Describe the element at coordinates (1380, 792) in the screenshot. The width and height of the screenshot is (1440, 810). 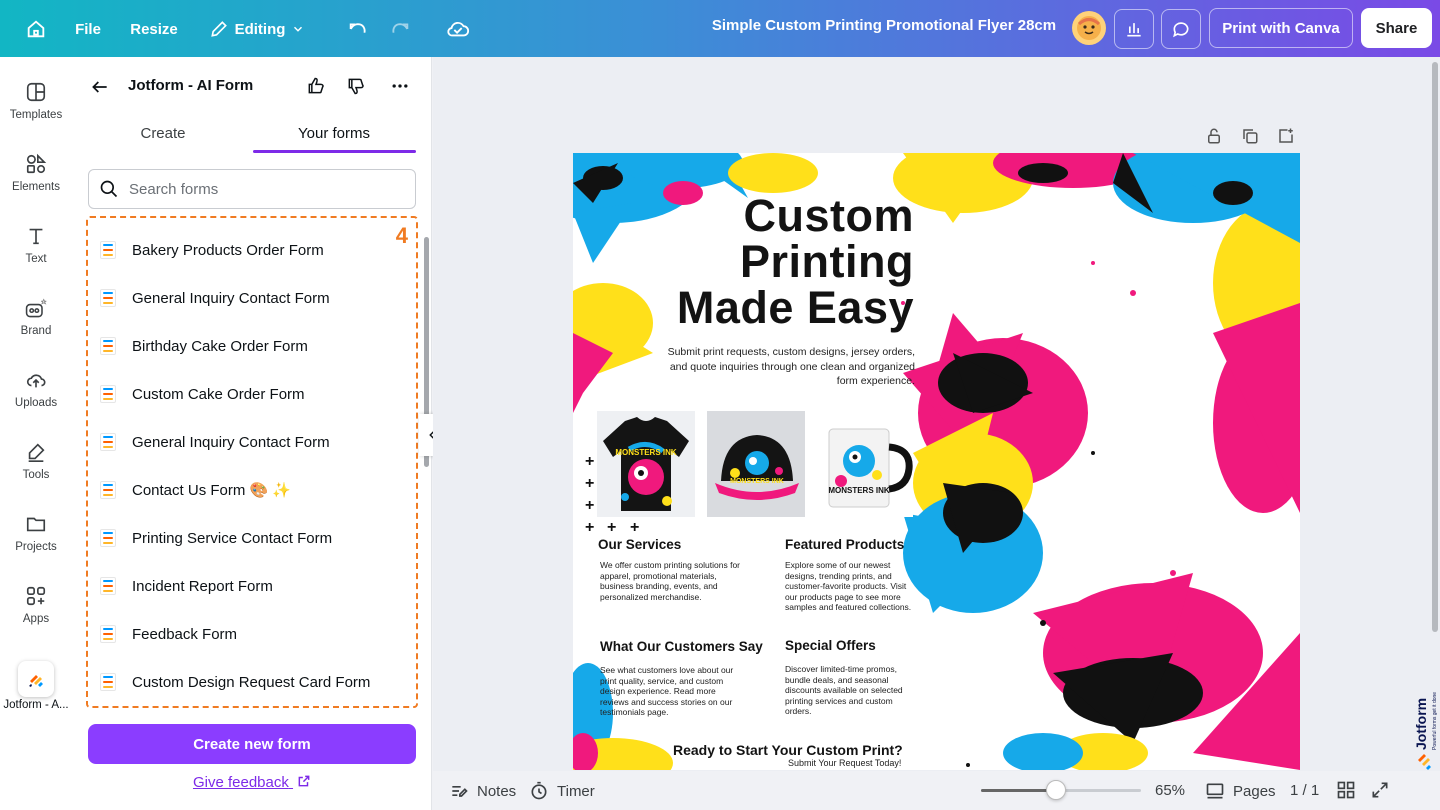
I see `fullscreen-button` at that location.